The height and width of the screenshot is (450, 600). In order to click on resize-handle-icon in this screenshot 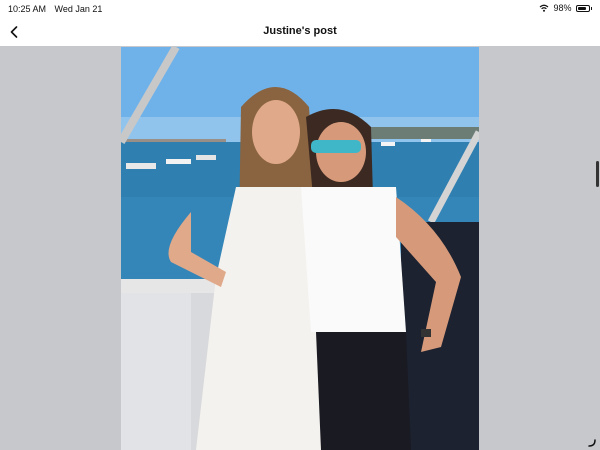, I will do `click(592, 442)`.